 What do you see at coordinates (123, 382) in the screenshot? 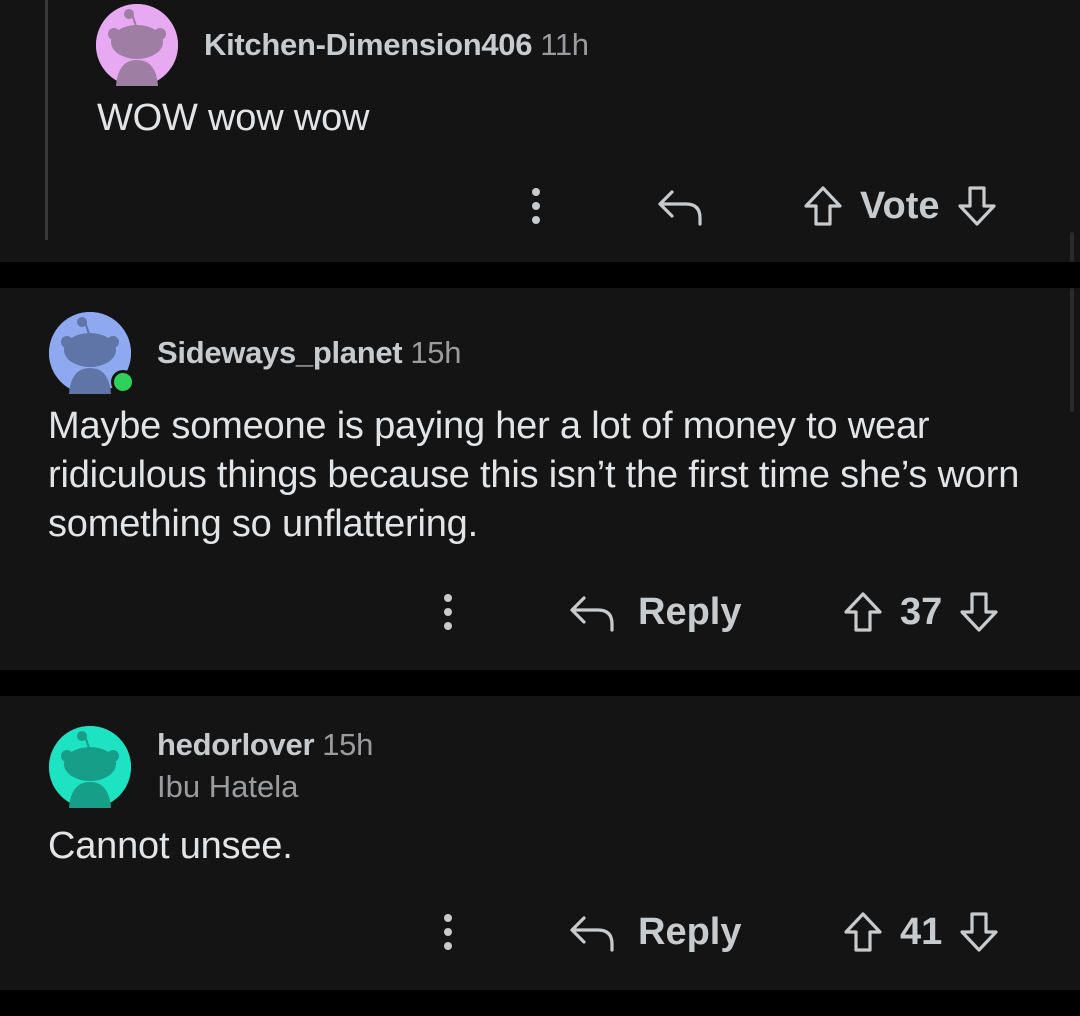
I see `online-status-indicator` at bounding box center [123, 382].